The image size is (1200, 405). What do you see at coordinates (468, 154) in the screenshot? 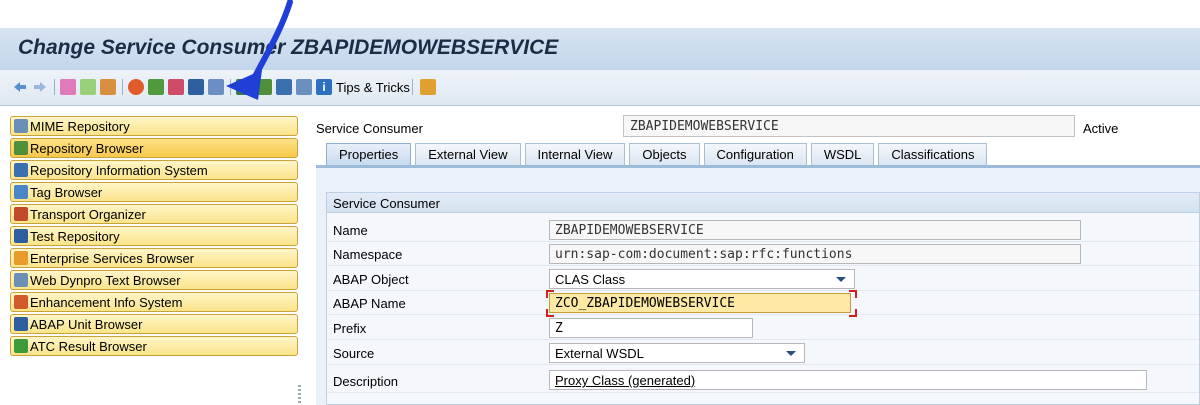
I see `tab-external-view: External View` at bounding box center [468, 154].